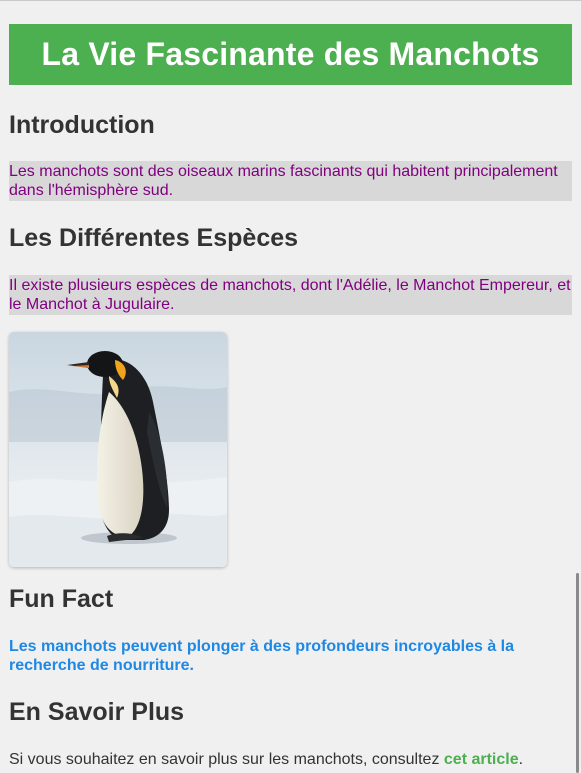  I want to click on fun-fact-heading: Fun Fact, so click(61, 599).